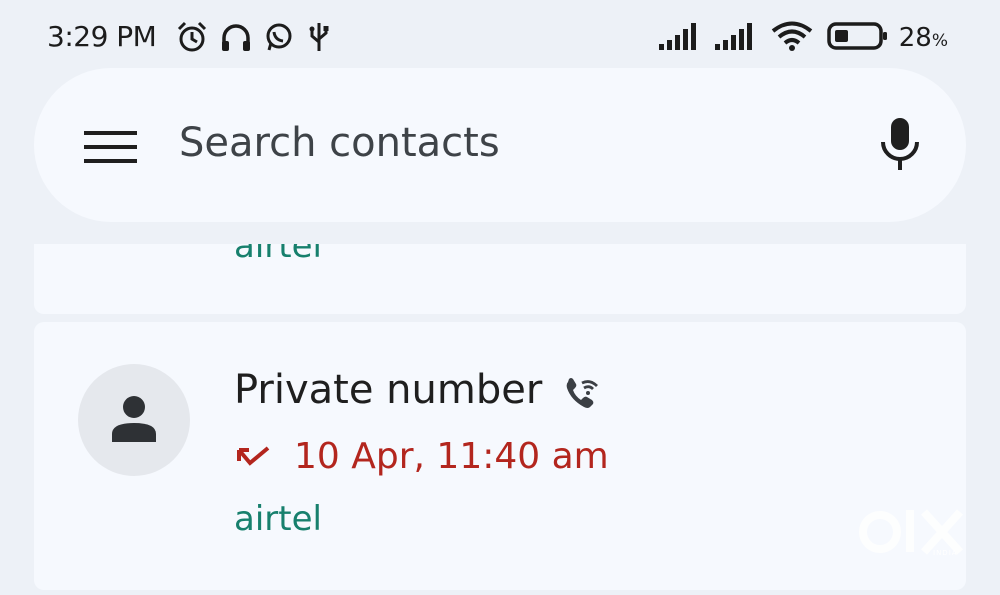 The width and height of the screenshot is (1000, 595). I want to click on search-input: Search contacts, so click(339, 143).